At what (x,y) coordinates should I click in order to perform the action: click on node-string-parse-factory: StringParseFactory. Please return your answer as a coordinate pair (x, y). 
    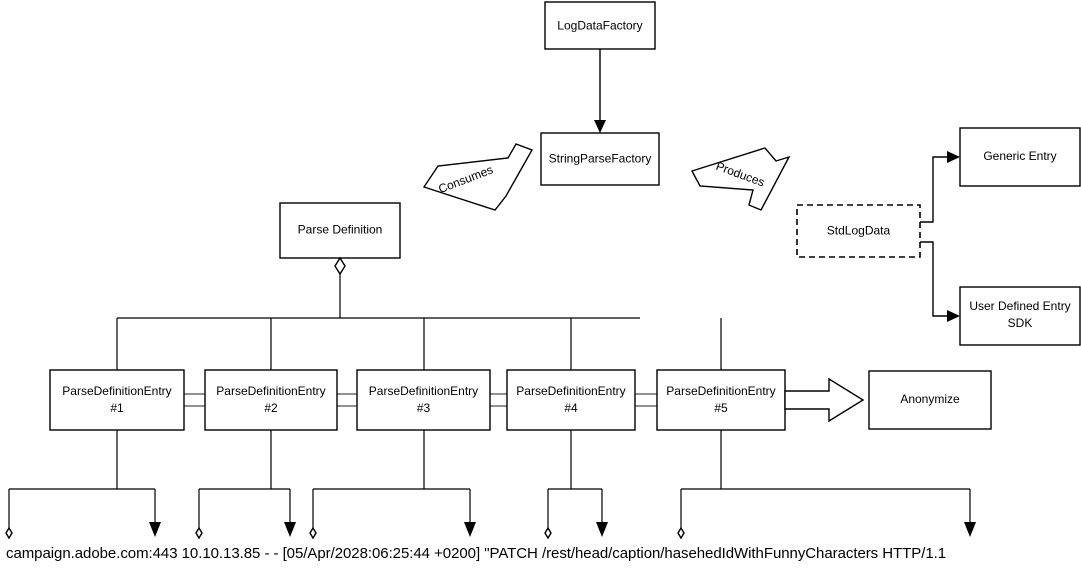
    Looking at the image, I should click on (600, 159).